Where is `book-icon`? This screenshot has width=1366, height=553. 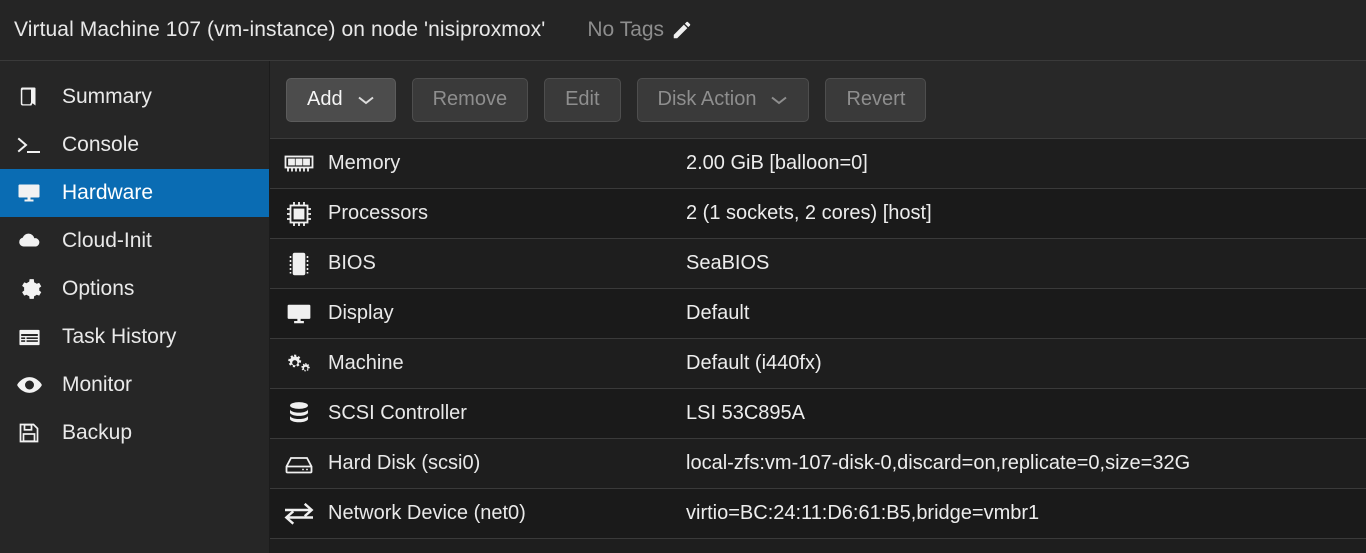 book-icon is located at coordinates (29, 97).